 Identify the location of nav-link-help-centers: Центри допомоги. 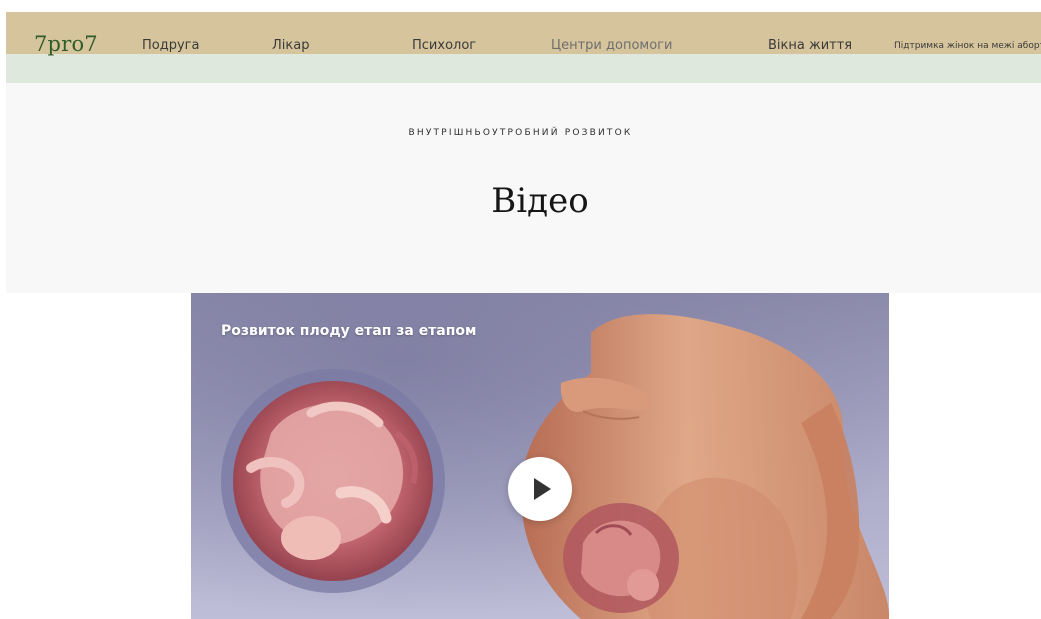
(611, 45).